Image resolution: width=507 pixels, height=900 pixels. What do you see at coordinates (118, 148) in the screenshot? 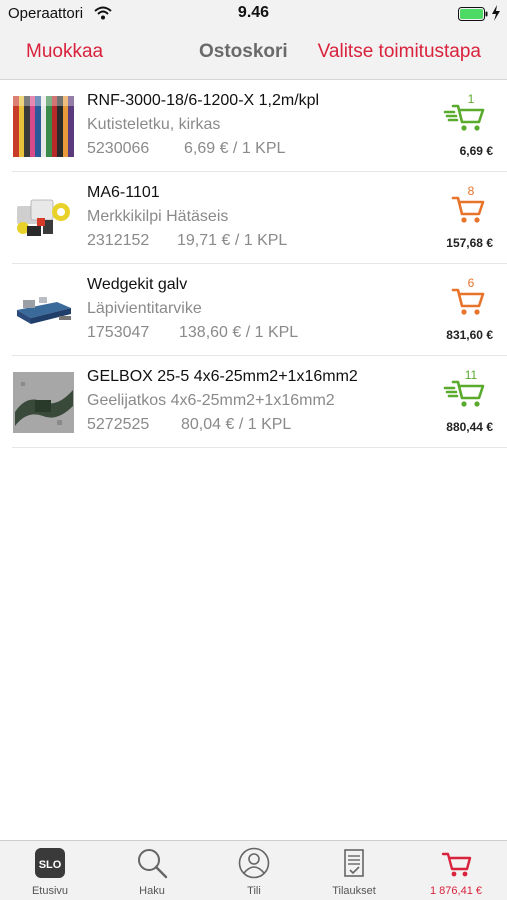
I see `product-number: 5230066` at bounding box center [118, 148].